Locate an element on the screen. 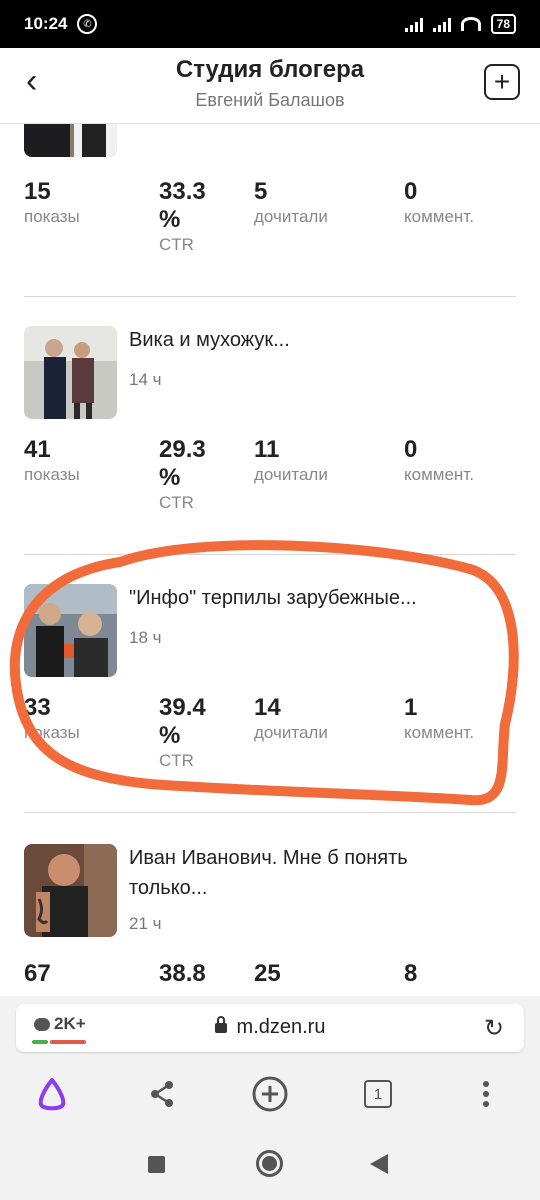  stat-comments: 1 коммент. is located at coordinates (439, 719).